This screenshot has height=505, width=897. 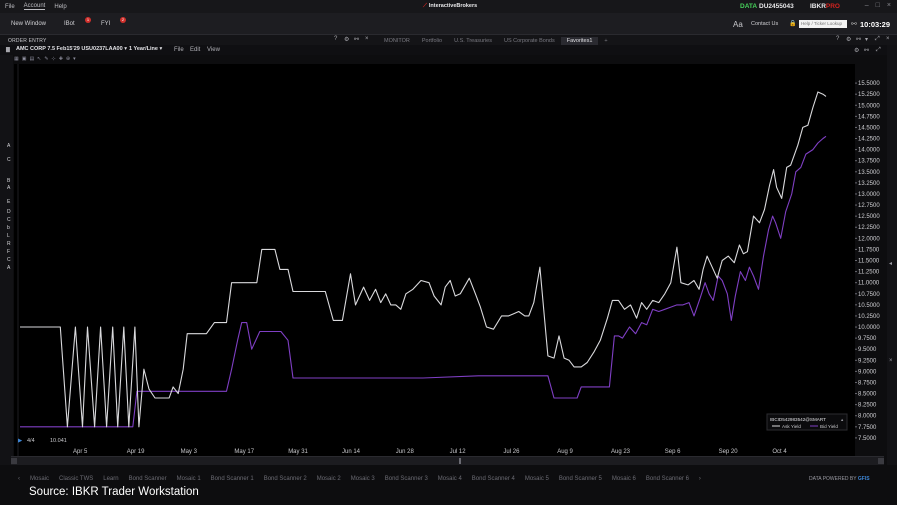 I want to click on tab-portfolio: Portfolio, so click(x=432, y=41).